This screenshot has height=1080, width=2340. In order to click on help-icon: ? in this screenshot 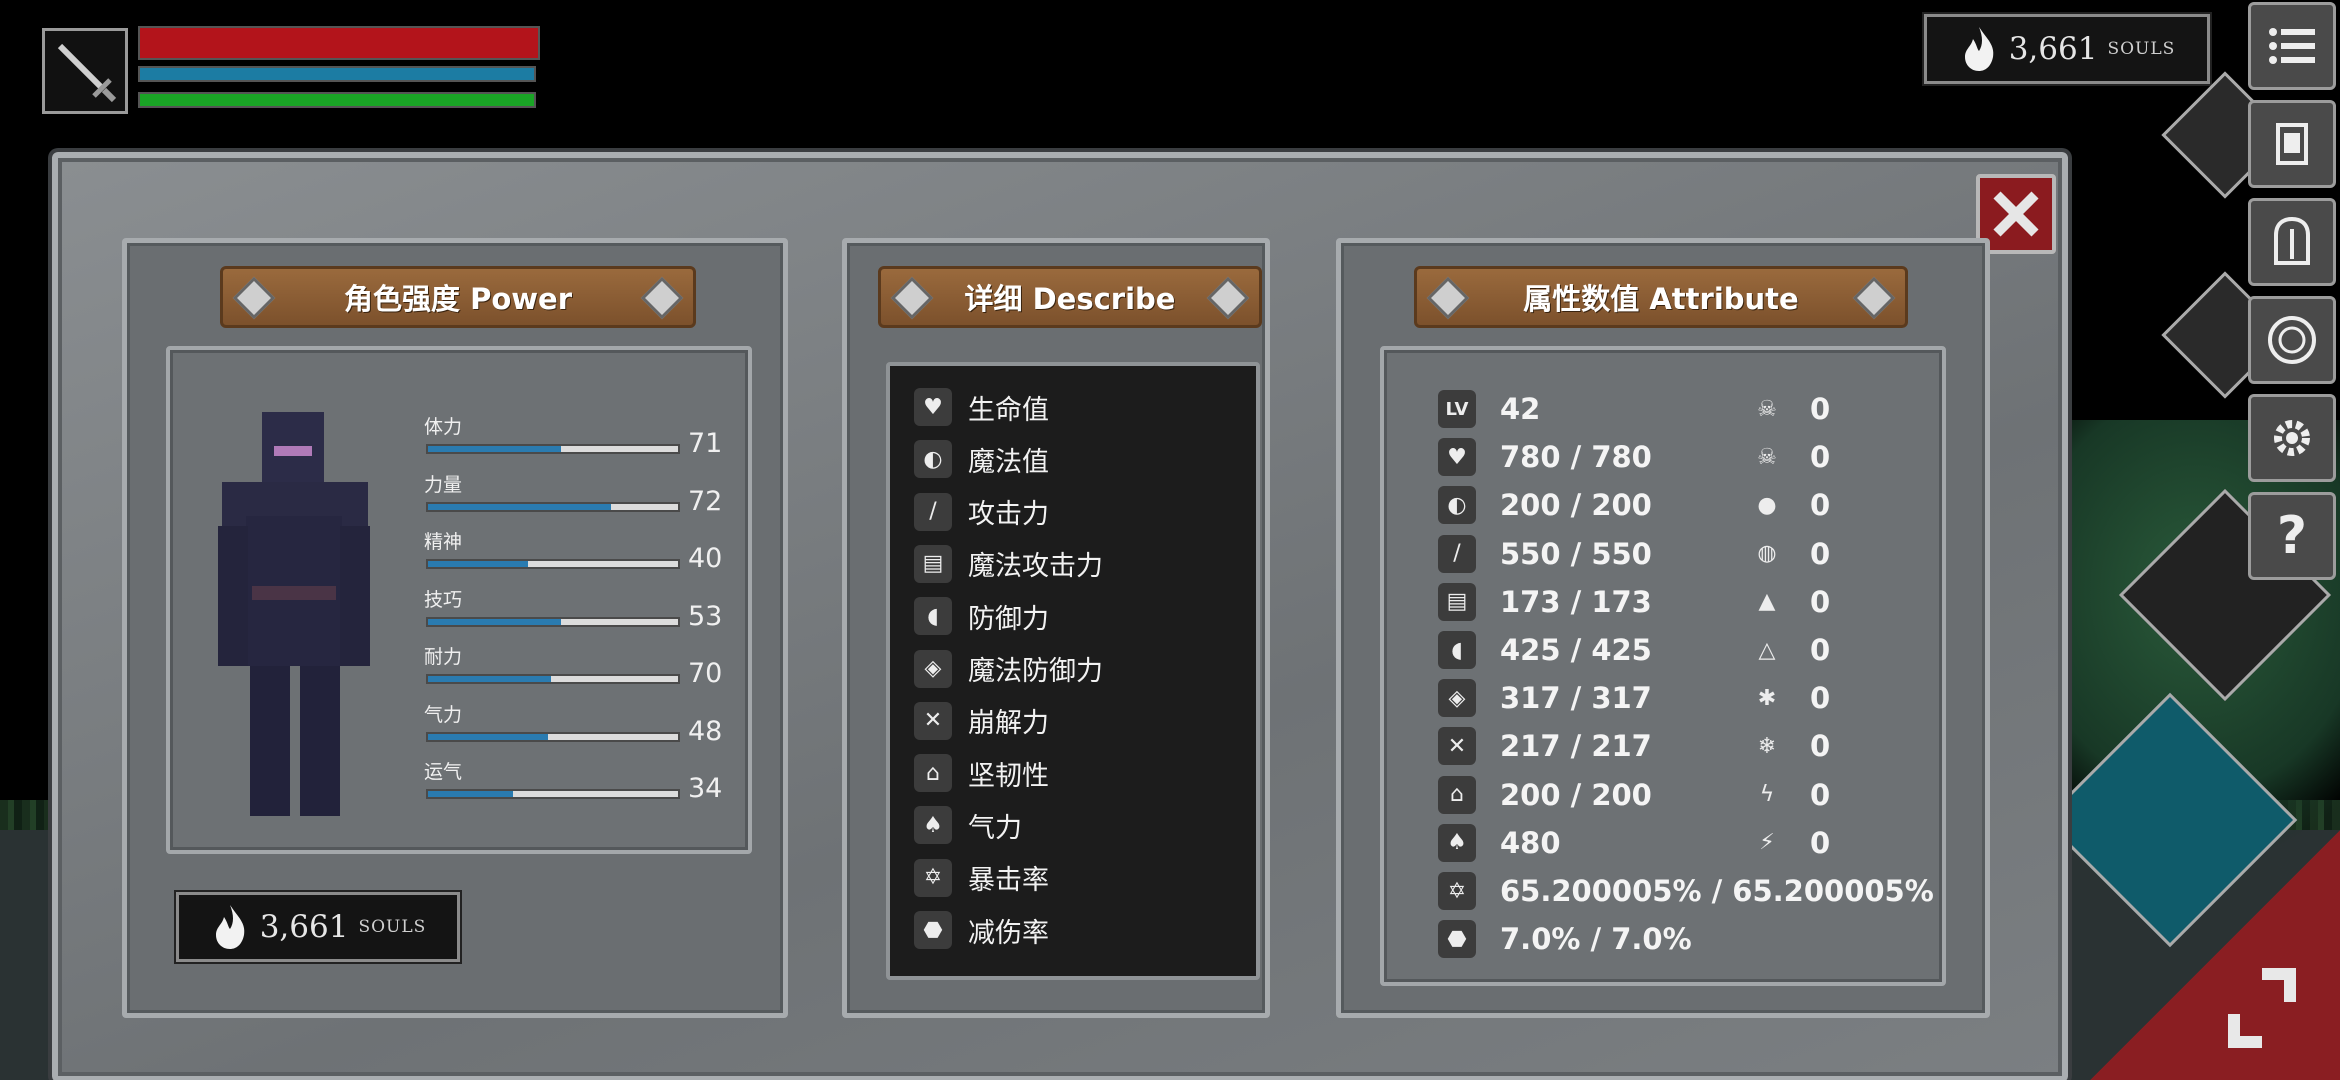, I will do `click(2292, 536)`.